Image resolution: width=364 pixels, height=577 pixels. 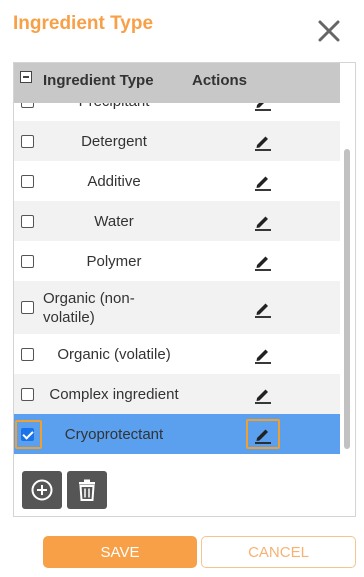 I want to click on table-header: Ingredient Type Actions, so click(x=177, y=83).